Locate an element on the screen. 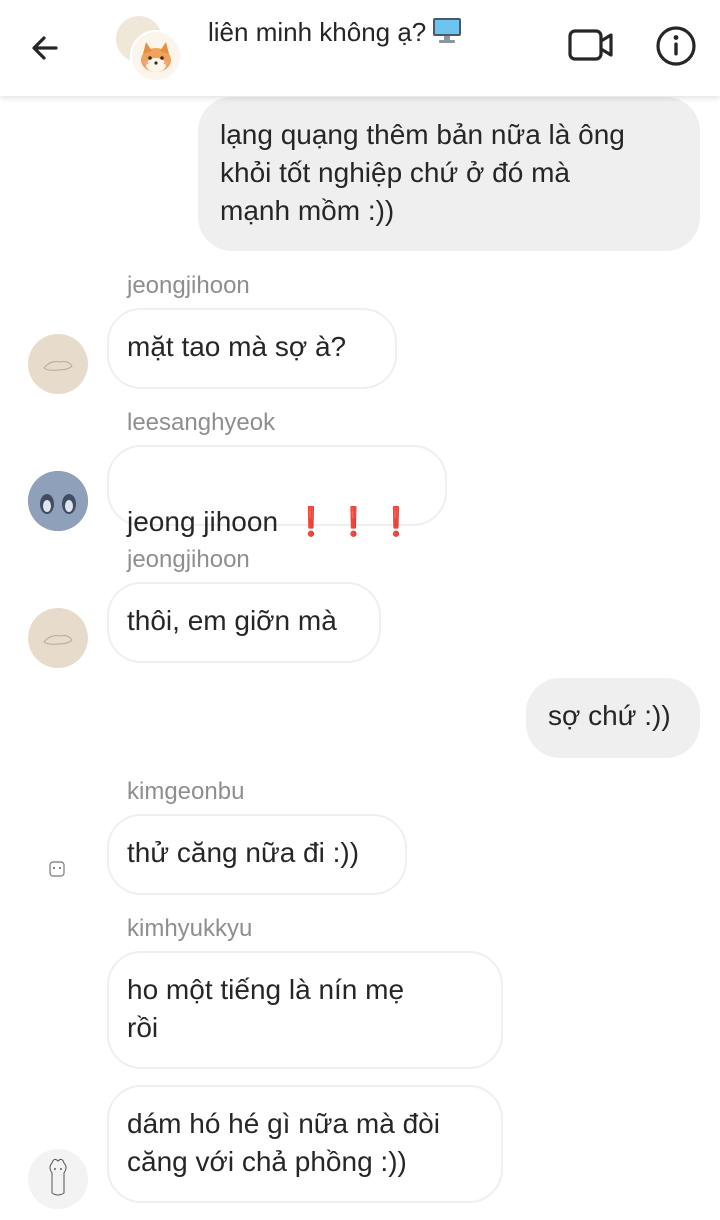 This screenshot has width=720, height=1220. incoming-message: thôi, em giỡn mà is located at coordinates (244, 622).